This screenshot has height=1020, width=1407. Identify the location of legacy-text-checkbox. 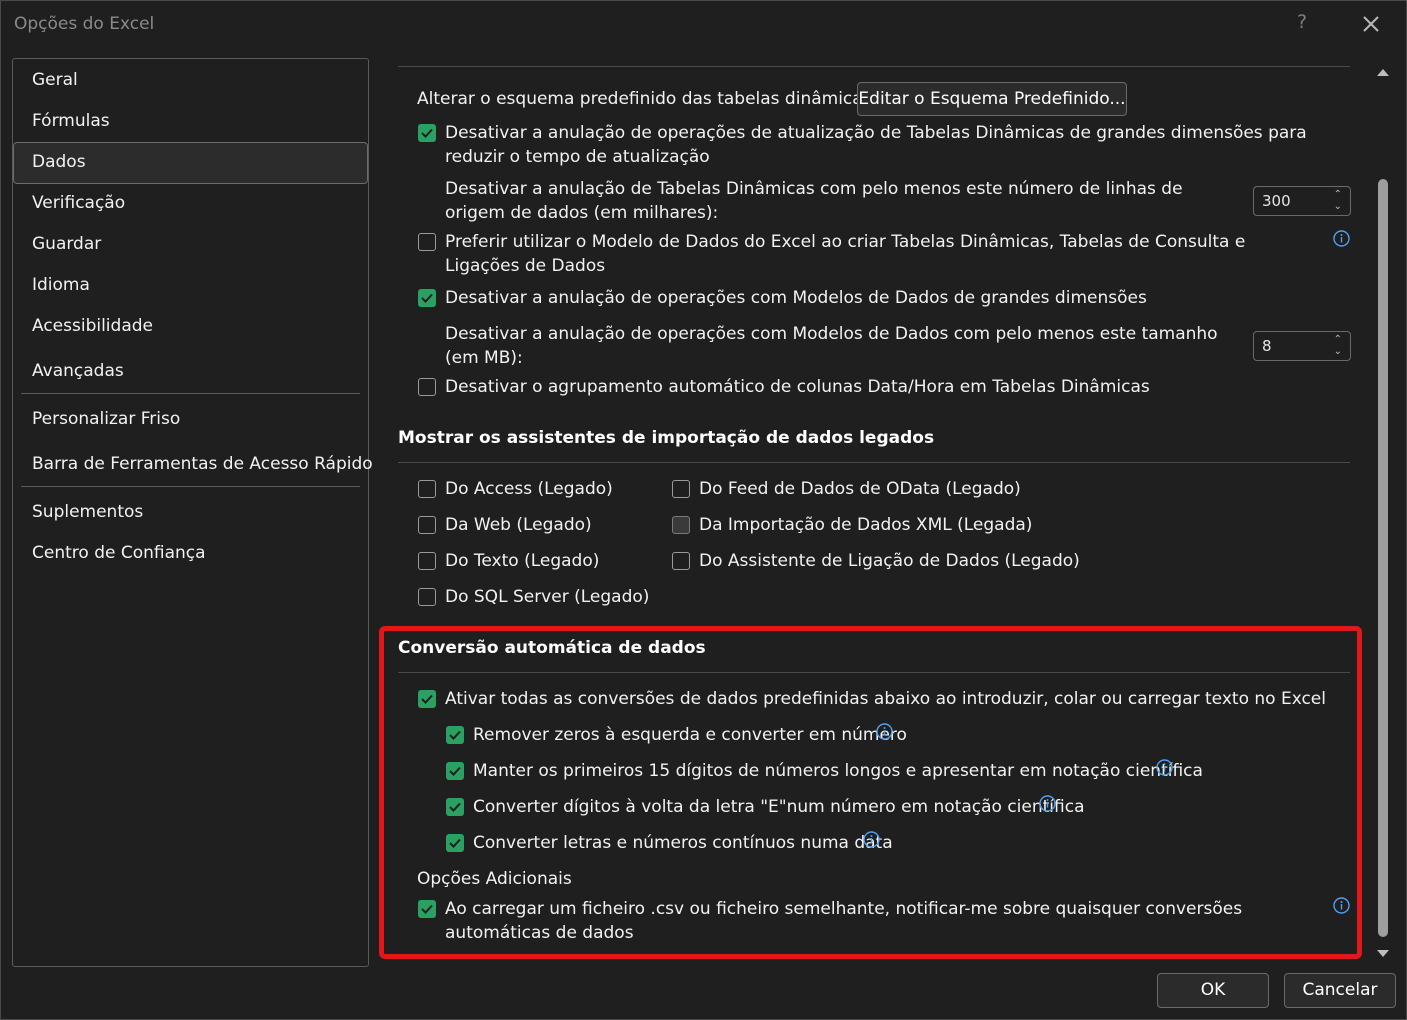
(427, 561).